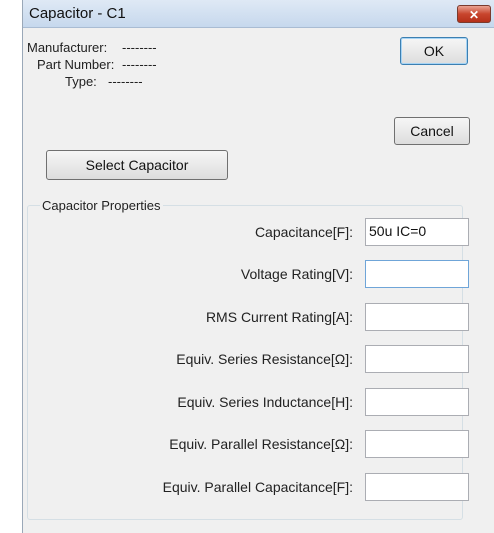  What do you see at coordinates (101, 205) in the screenshot?
I see `capacitor-properties-label: Capacitor Properties` at bounding box center [101, 205].